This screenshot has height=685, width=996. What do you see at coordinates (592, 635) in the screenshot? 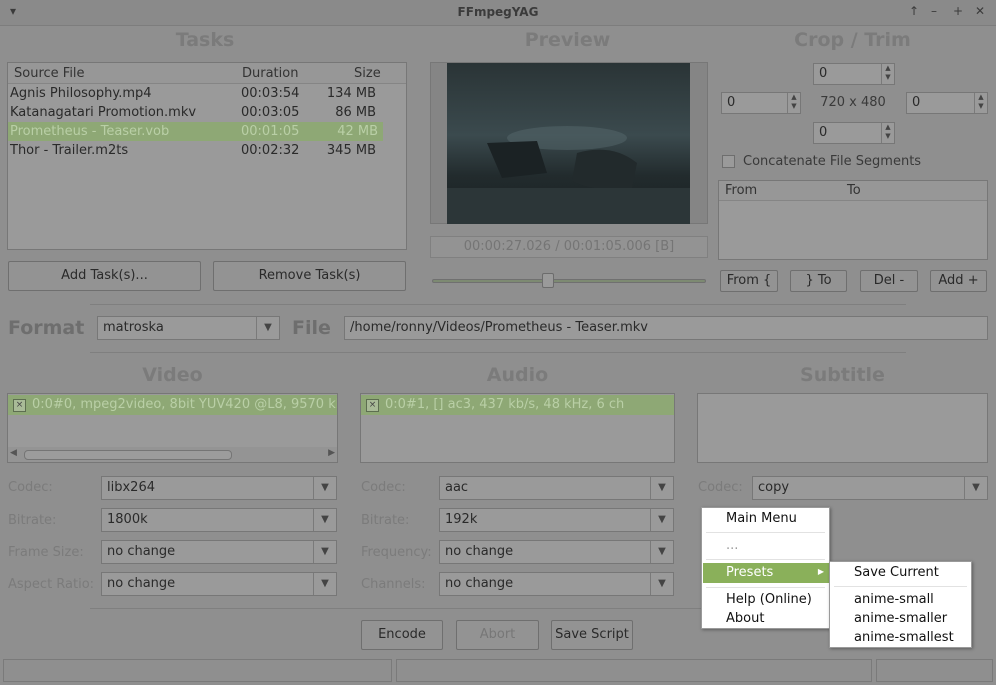
I see `save-script-button: Save Script` at bounding box center [592, 635].